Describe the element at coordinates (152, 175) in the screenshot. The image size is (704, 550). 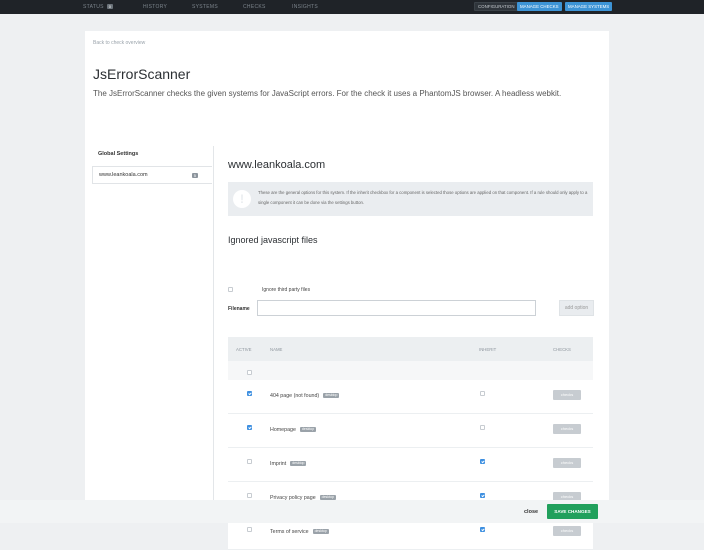
I see `sidebar-item-leankoala: www.leankoala.com 5` at that location.